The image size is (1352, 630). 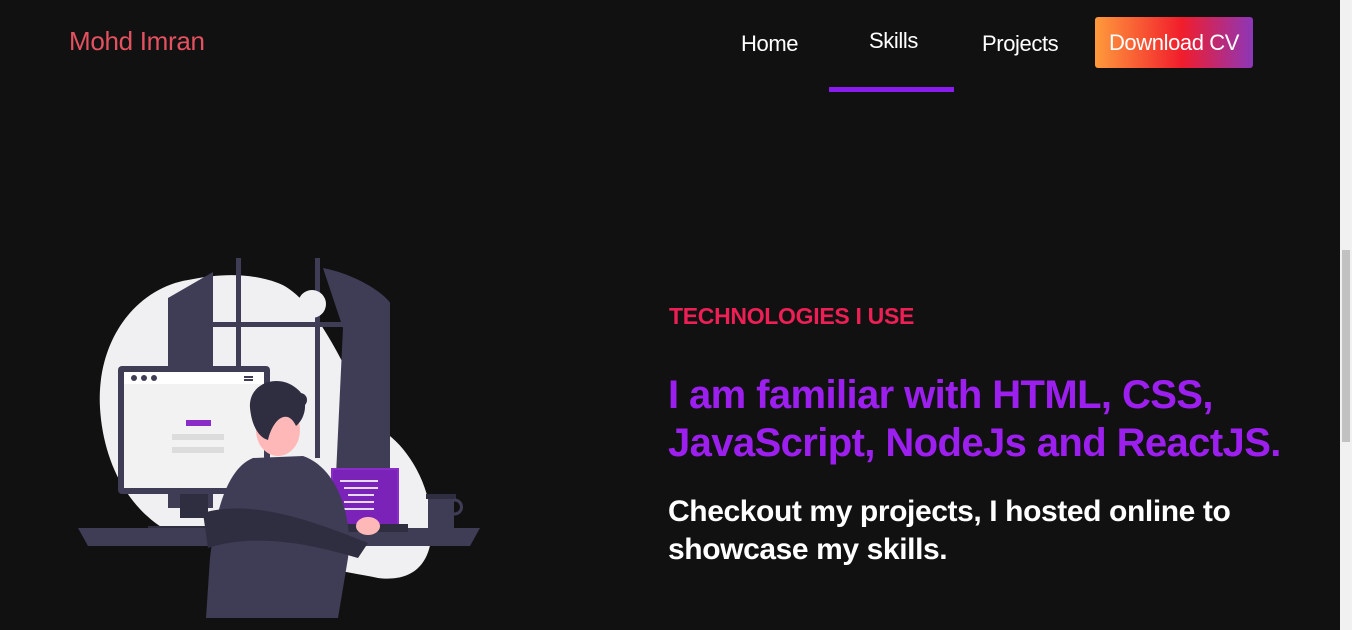 I want to click on scrollbar-thumb, so click(x=1346, y=346).